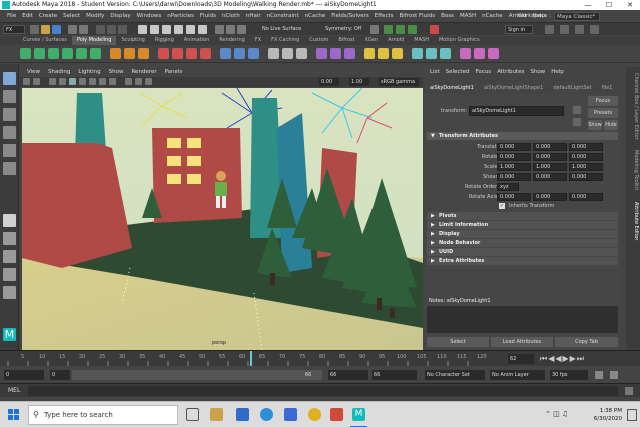 The image size is (640, 427). What do you see at coordinates (369, 53) in the screenshot?
I see `soft-select-icon` at bounding box center [369, 53].